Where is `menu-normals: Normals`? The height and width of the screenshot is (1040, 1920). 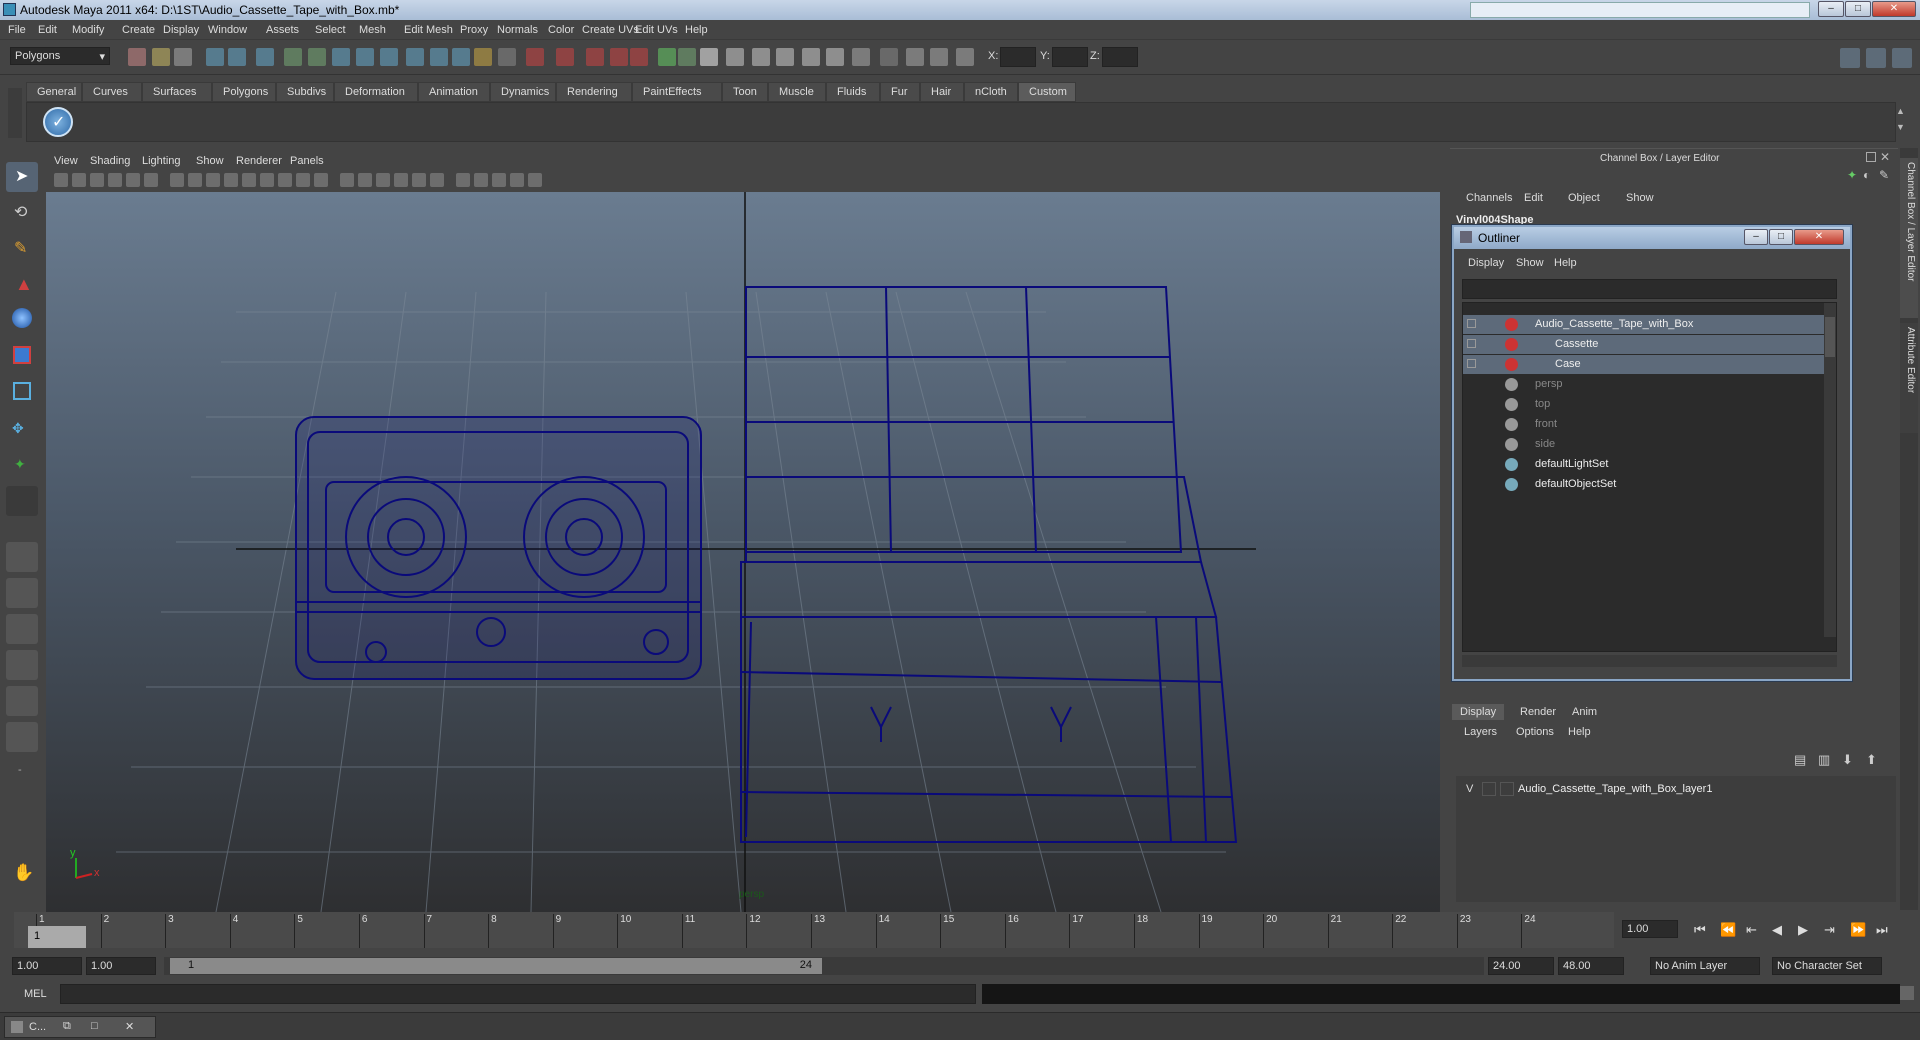 menu-normals: Normals is located at coordinates (517, 30).